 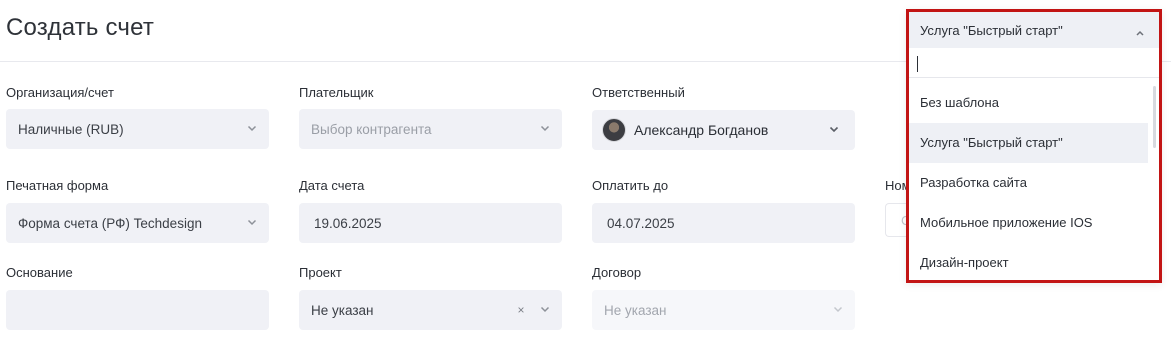 I want to click on organization-label: Организация/счет, so click(x=60, y=92).